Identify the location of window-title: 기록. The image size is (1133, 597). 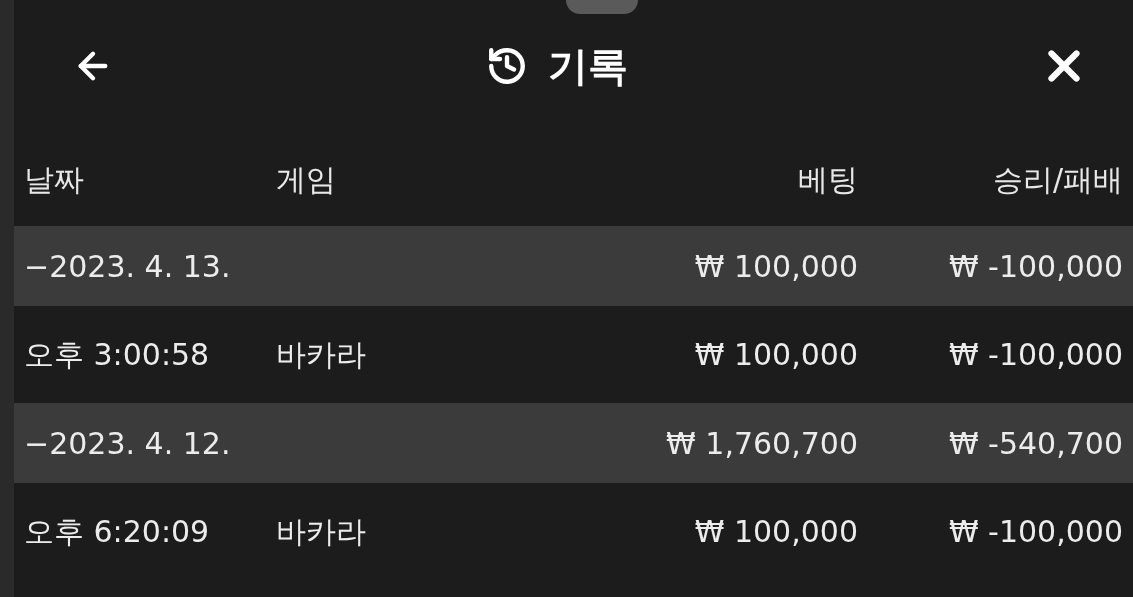
(587, 66).